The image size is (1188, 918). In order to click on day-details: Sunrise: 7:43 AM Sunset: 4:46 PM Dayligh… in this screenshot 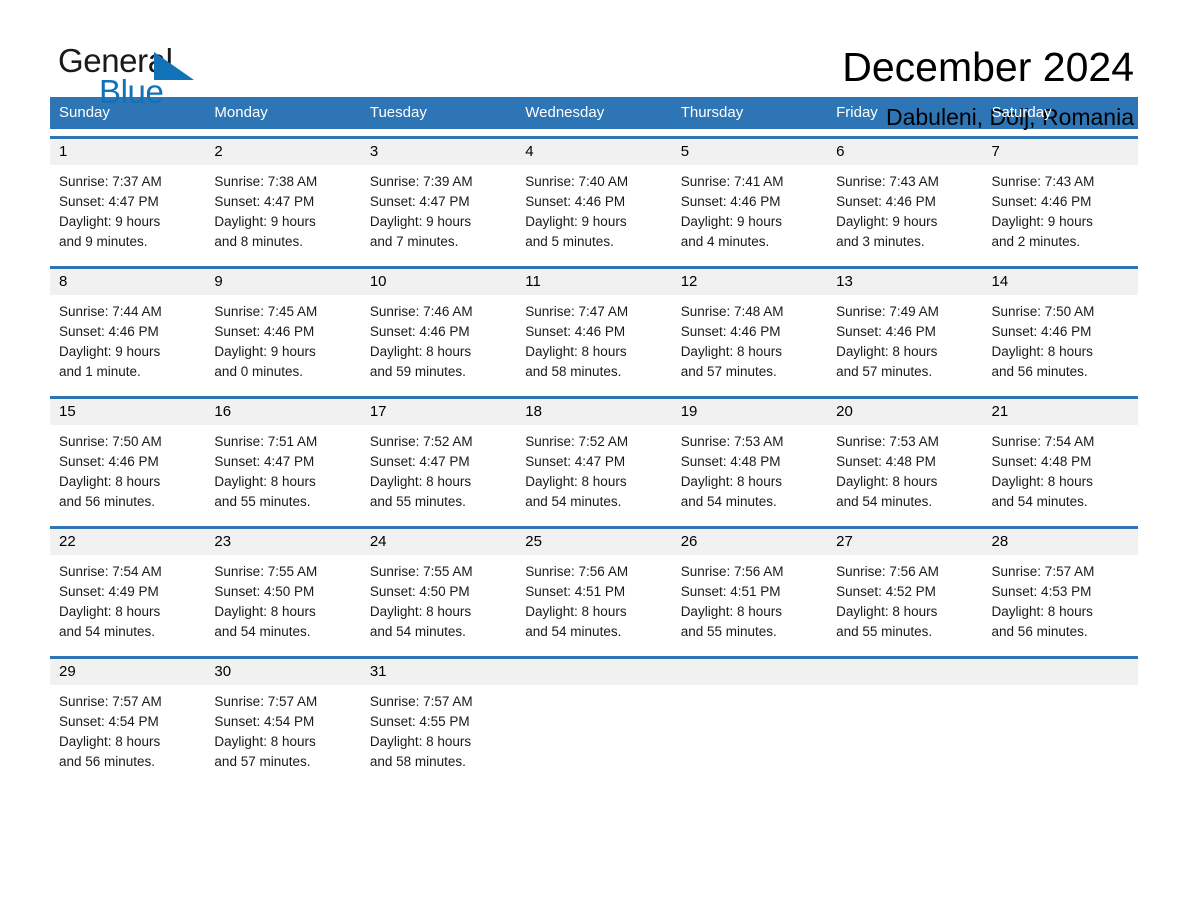, I will do `click(904, 208)`.